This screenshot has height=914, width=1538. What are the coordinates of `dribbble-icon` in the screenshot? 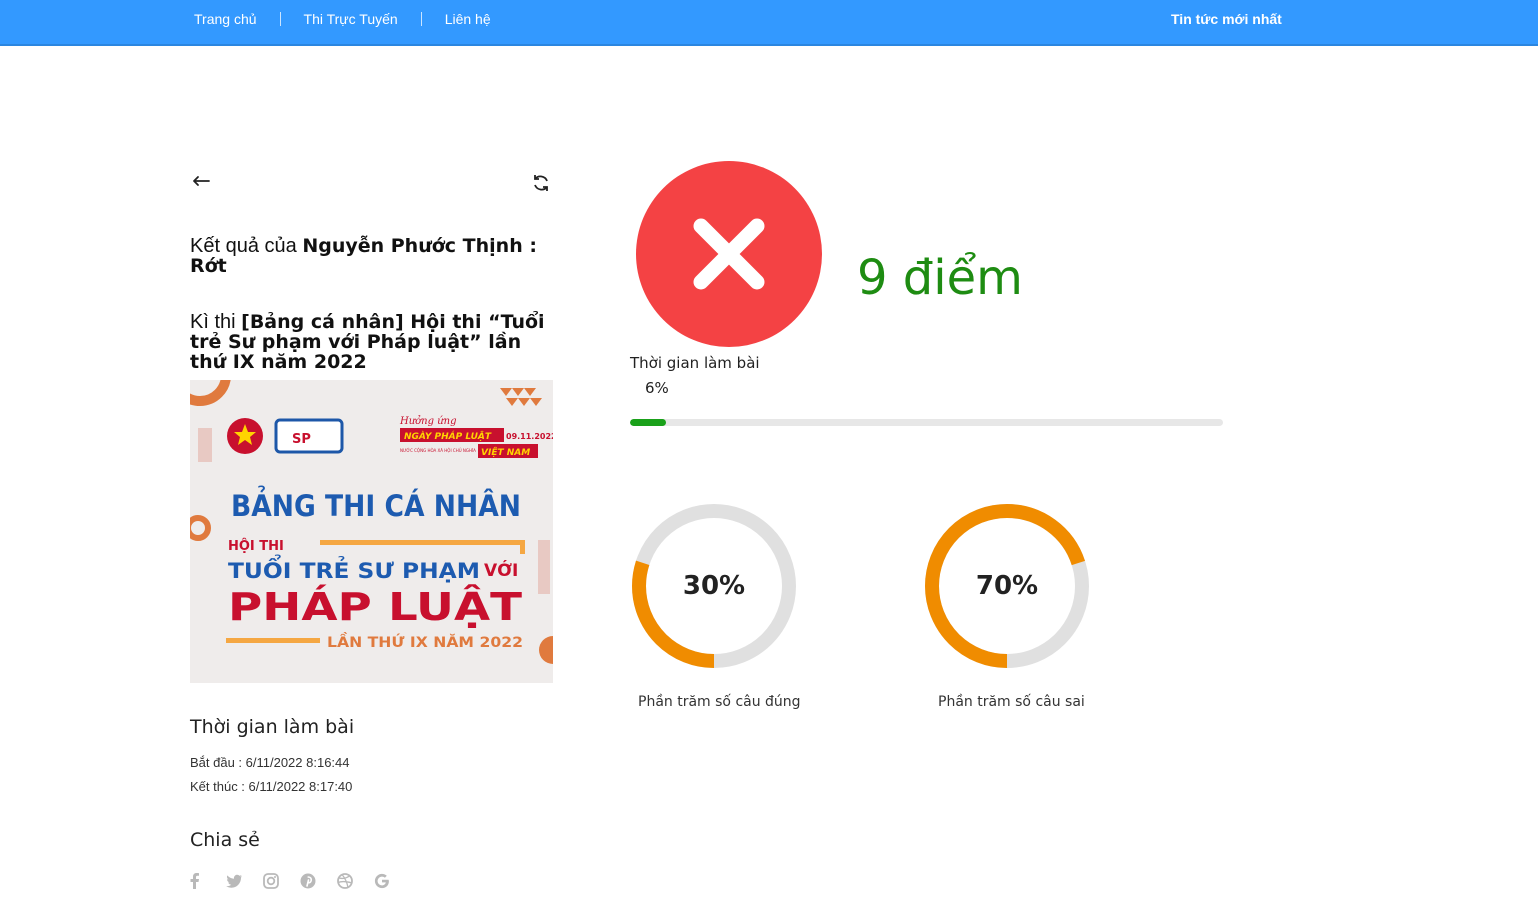 It's located at (345, 881).